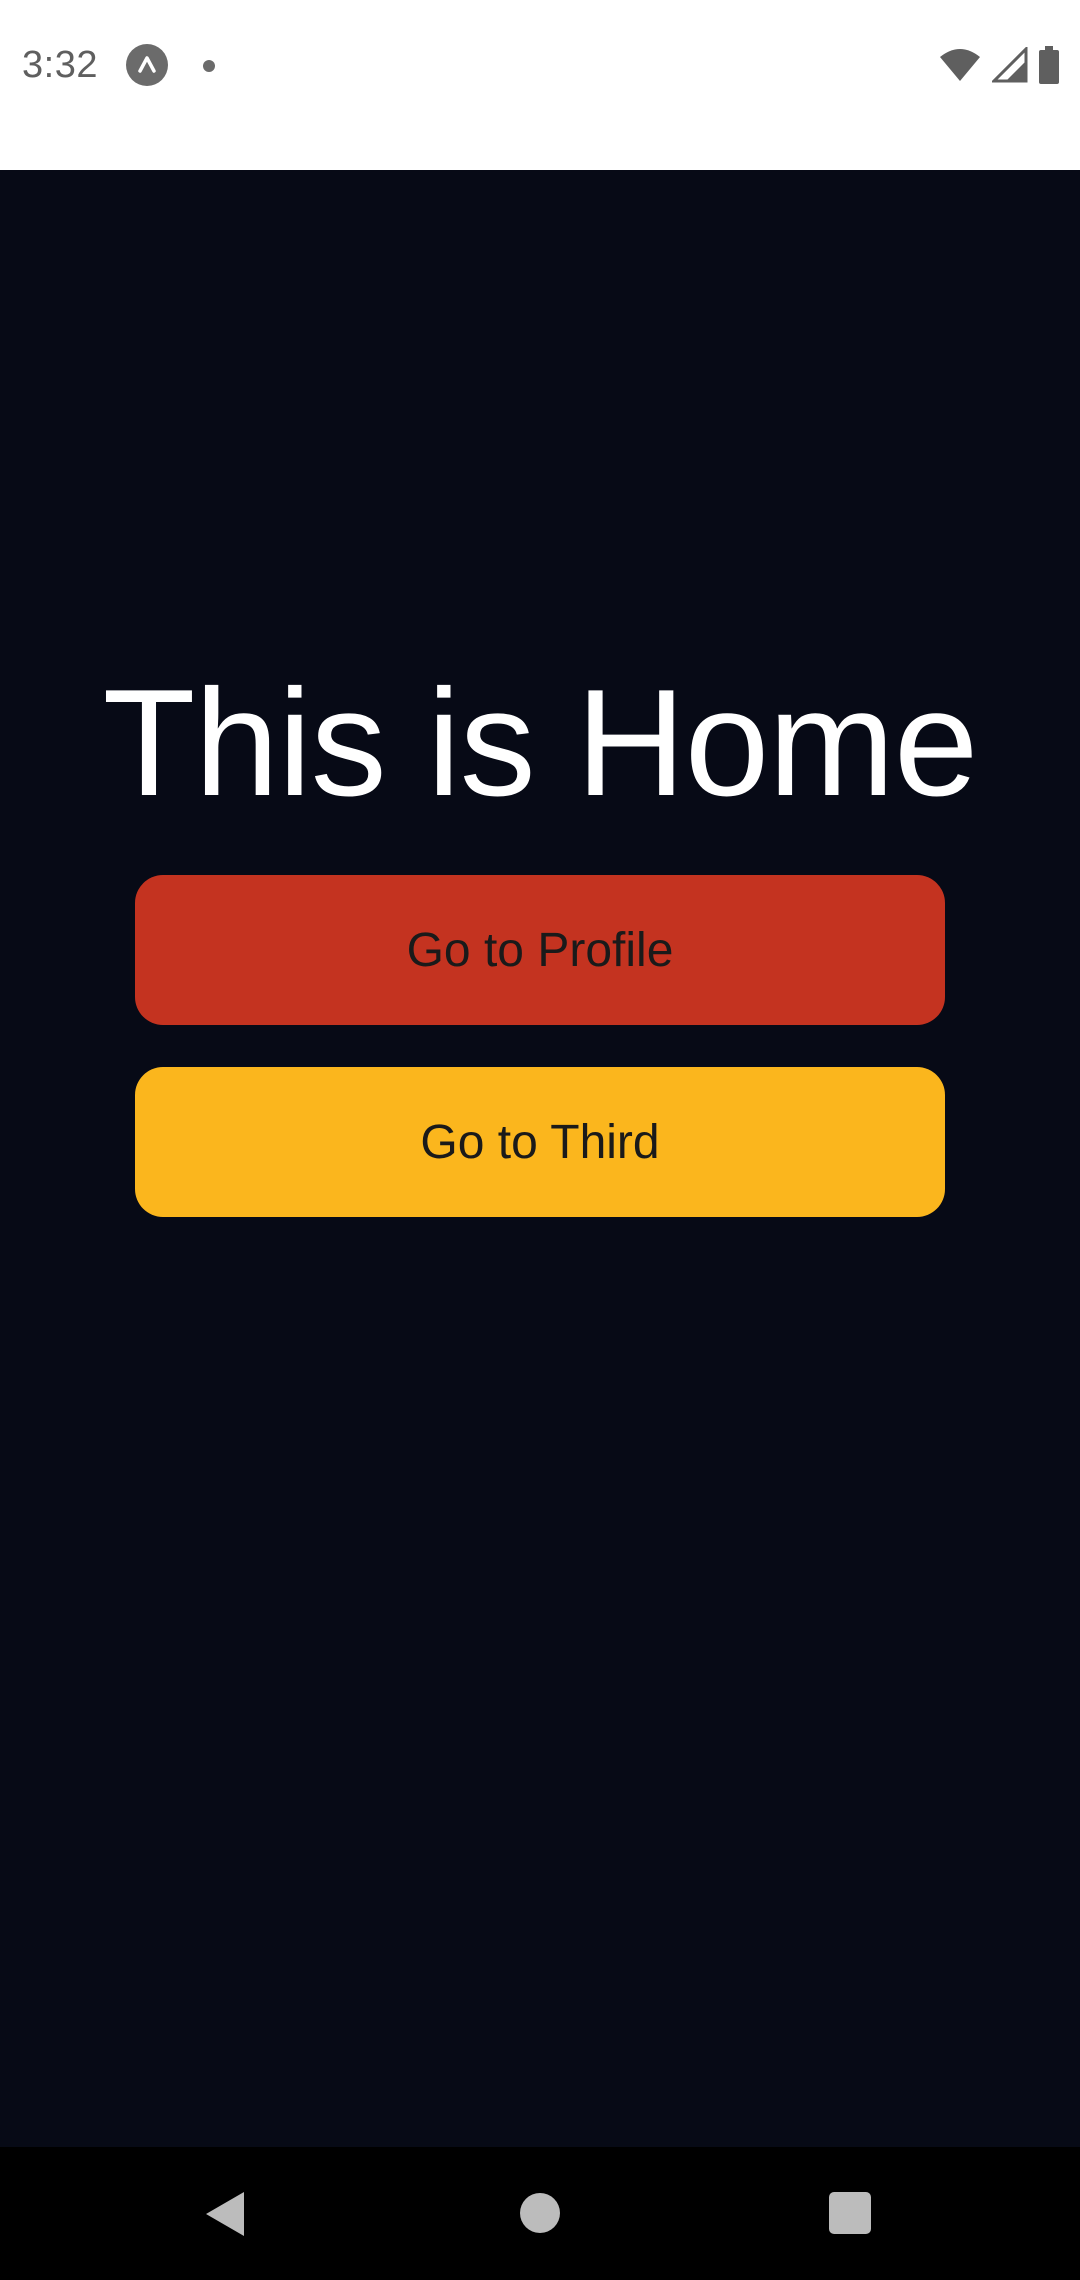 The width and height of the screenshot is (1080, 2280). Describe the element at coordinates (1010, 65) in the screenshot. I see `cellular-signal-icon` at that location.